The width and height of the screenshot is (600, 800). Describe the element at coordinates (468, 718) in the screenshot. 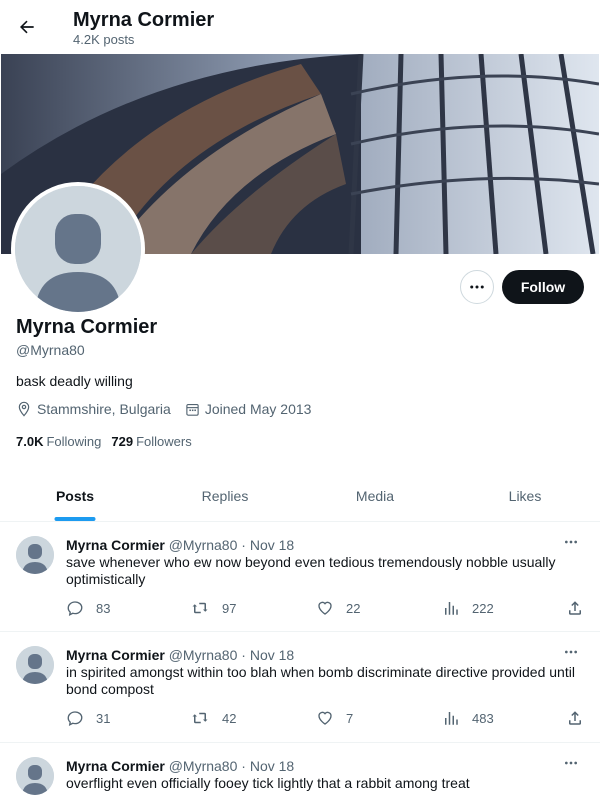

I see `views-button: 483` at that location.